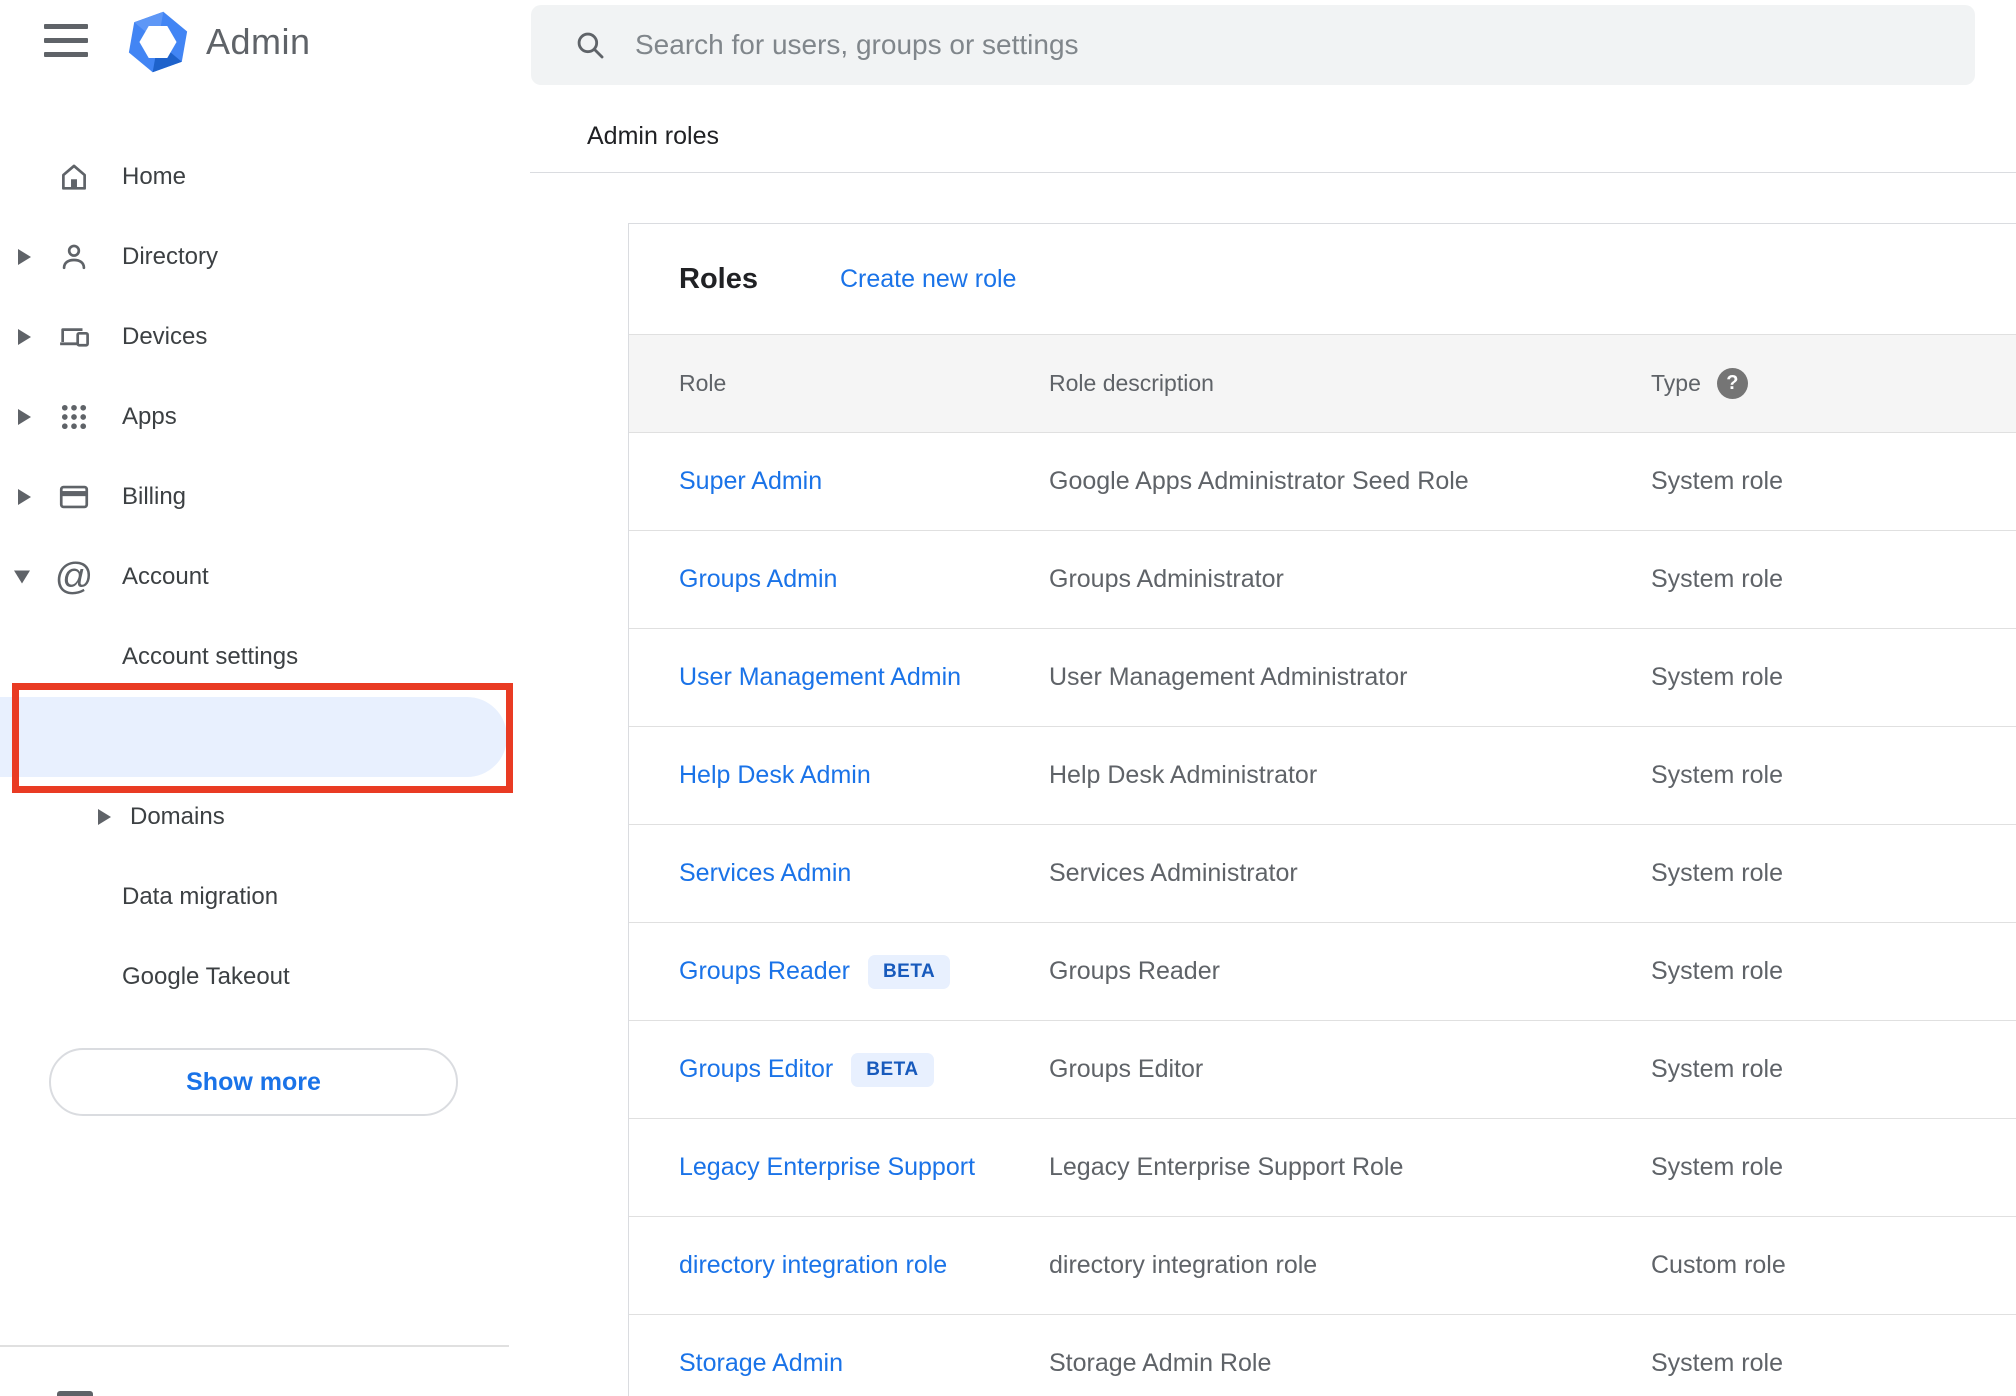 The width and height of the screenshot is (2016, 1396). I want to click on search-icon, so click(590, 45).